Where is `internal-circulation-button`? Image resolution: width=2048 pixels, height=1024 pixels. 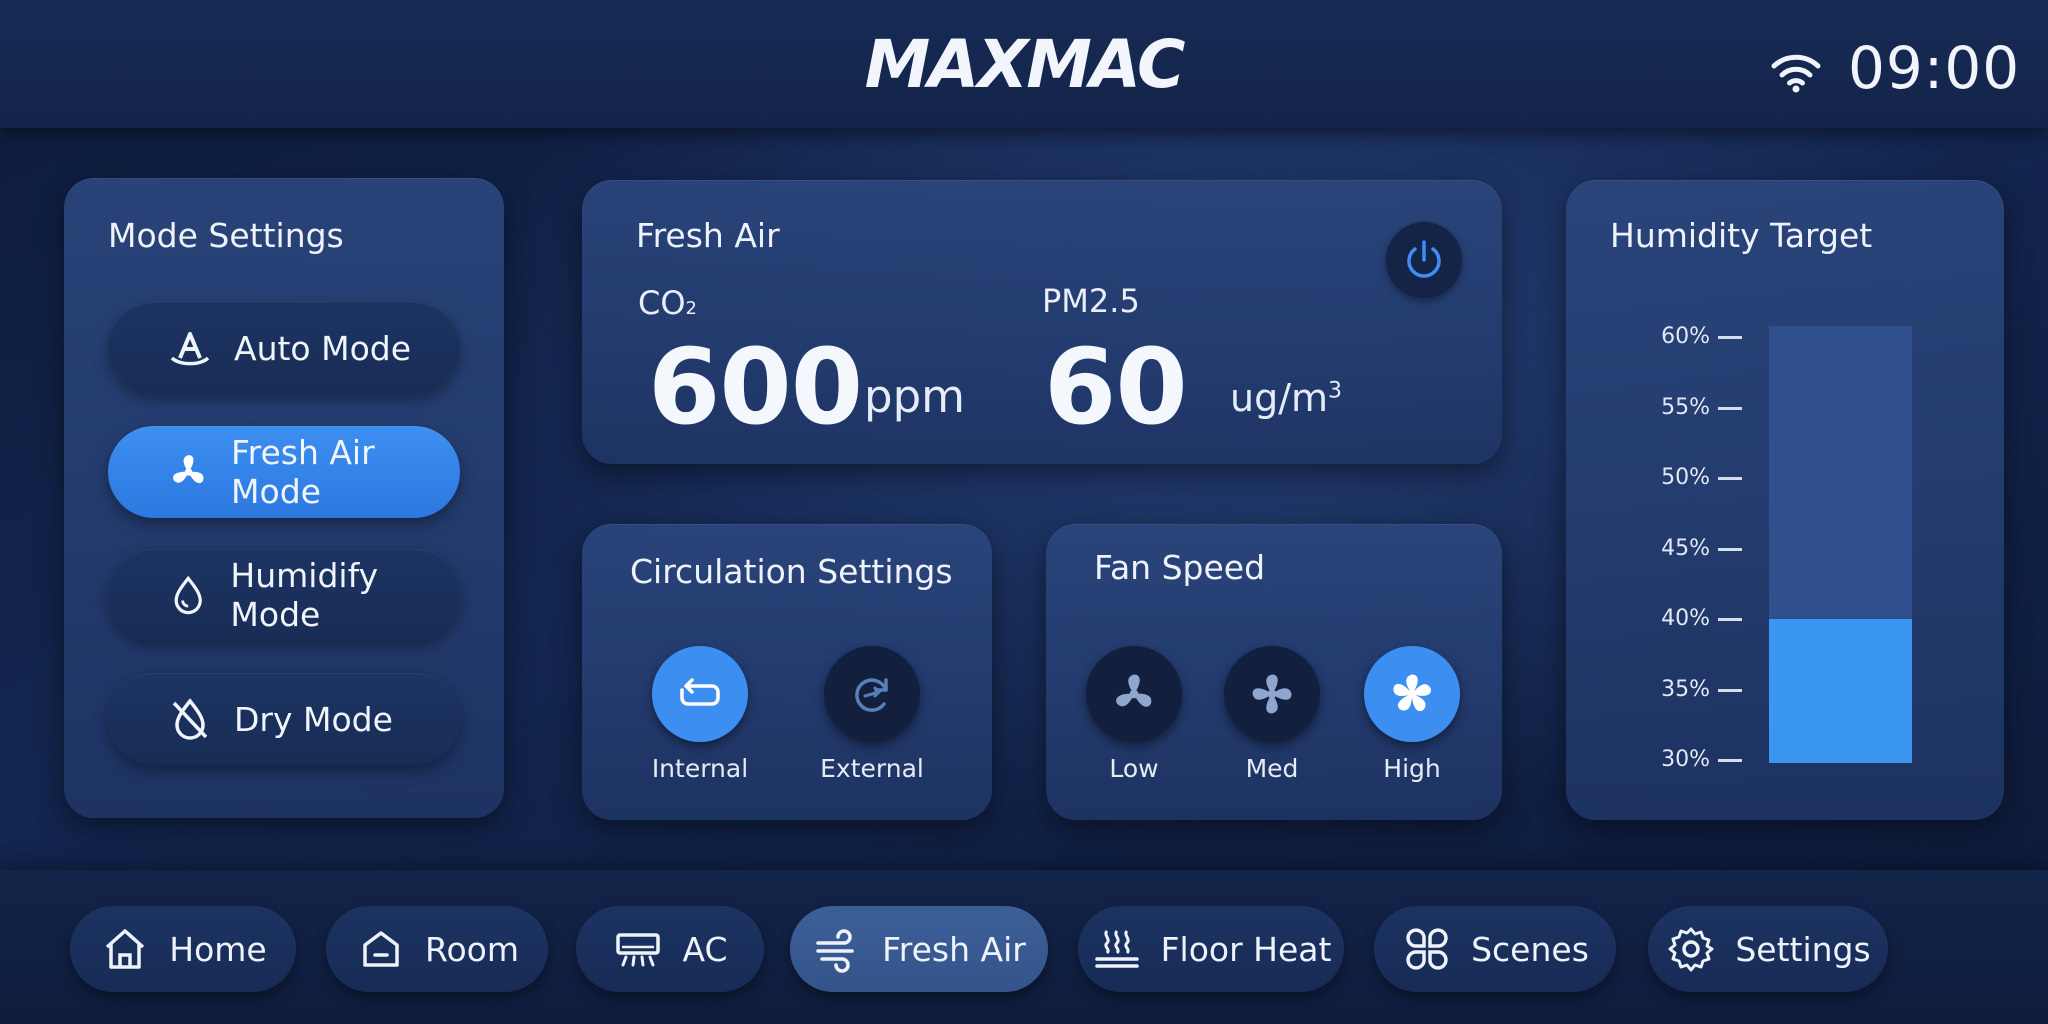
internal-circulation-button is located at coordinates (700, 694).